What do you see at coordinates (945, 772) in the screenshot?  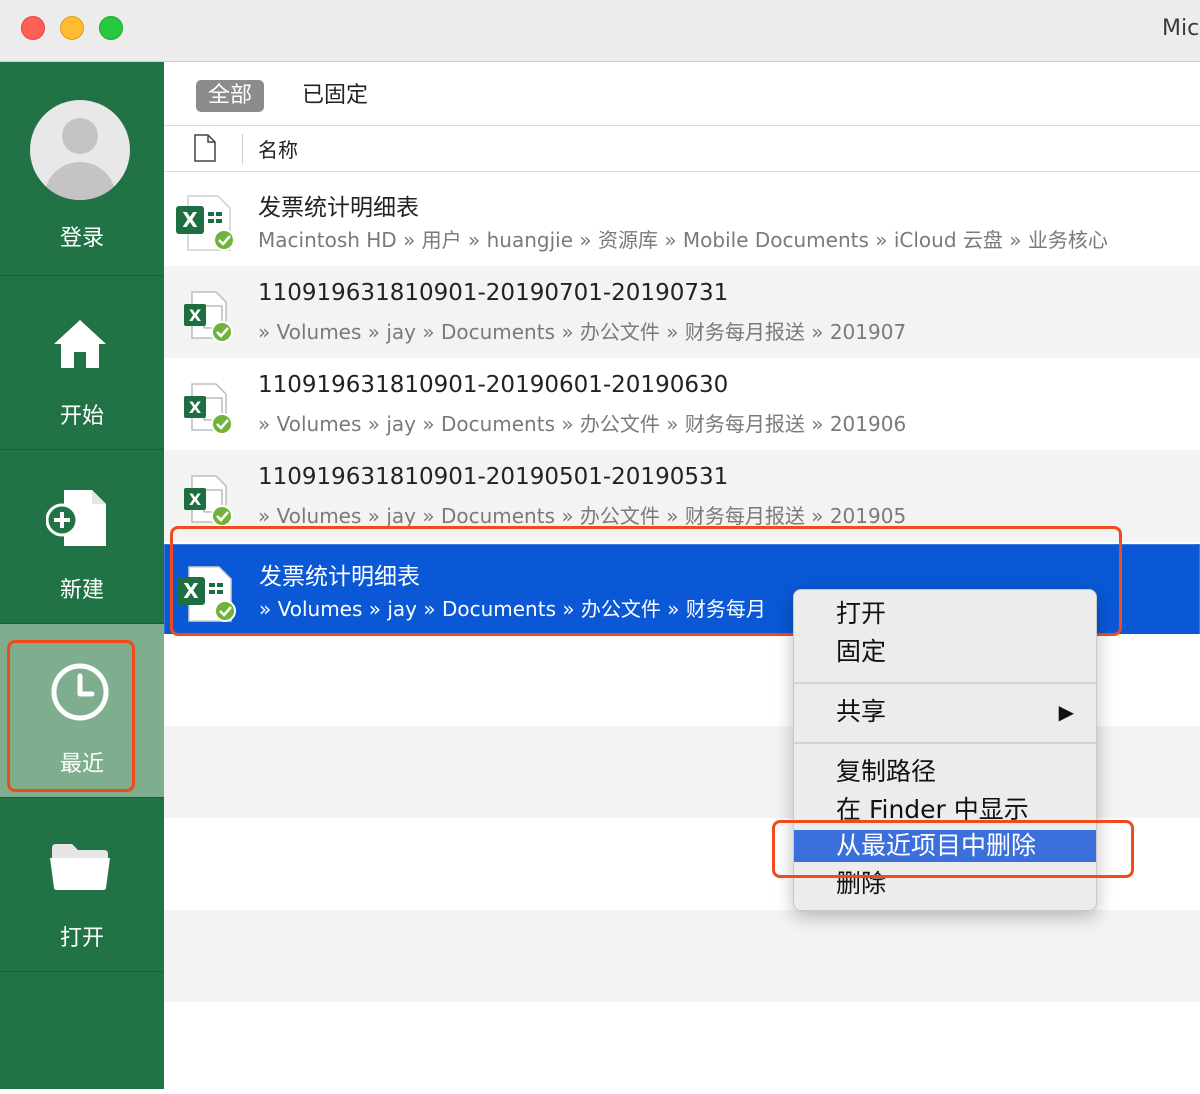 I see `menu-item-copy-path: 复制路径` at bounding box center [945, 772].